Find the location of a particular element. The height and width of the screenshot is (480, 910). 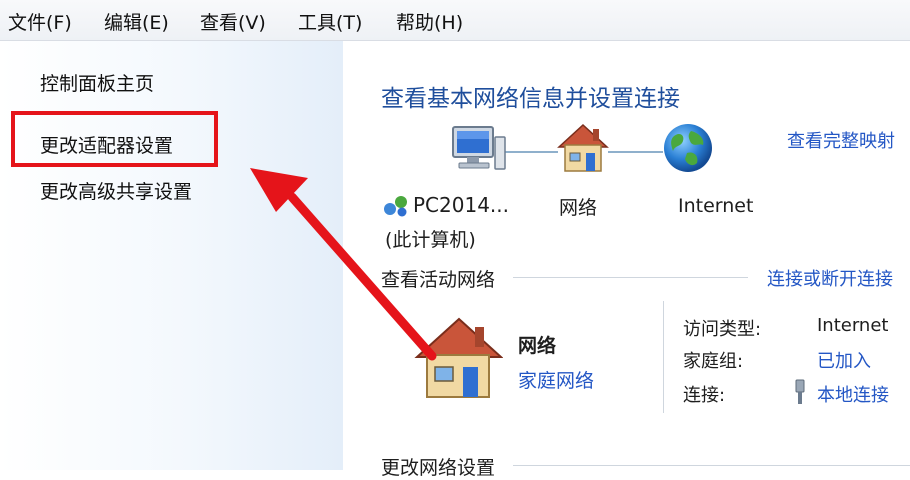

change-advanced-sharing-link: 更改高级共享设置 is located at coordinates (116, 190).